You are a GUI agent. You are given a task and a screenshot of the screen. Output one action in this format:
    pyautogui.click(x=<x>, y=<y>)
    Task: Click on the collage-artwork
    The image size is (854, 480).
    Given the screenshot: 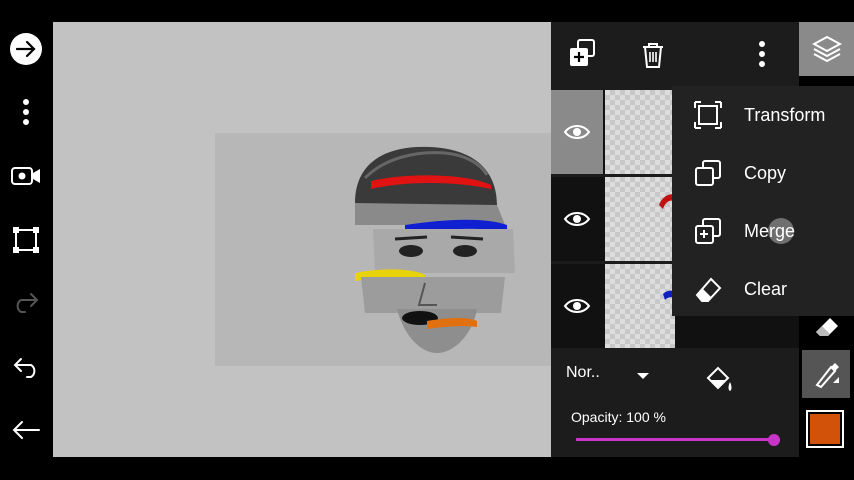 What is the action you would take?
    pyautogui.click(x=435, y=249)
    